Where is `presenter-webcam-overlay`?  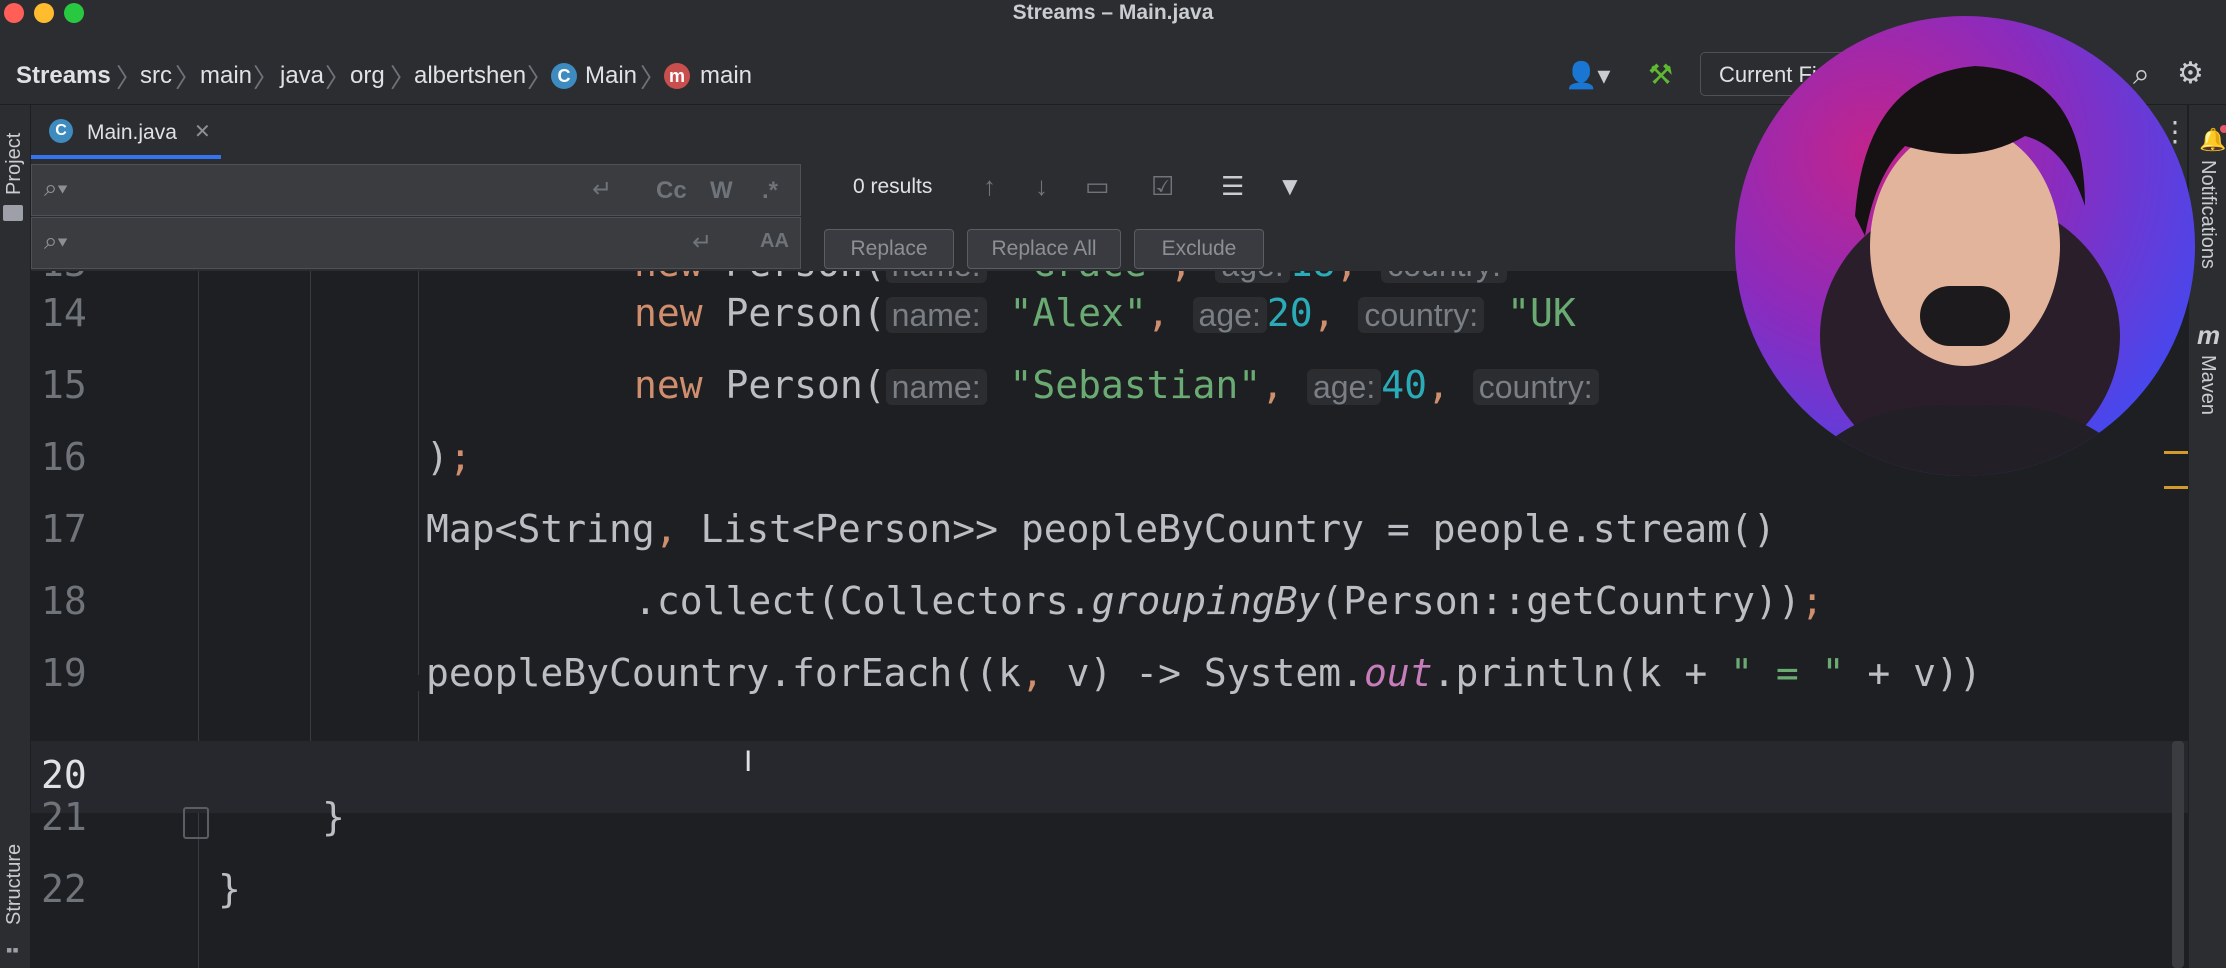
presenter-webcam-overlay is located at coordinates (1965, 246).